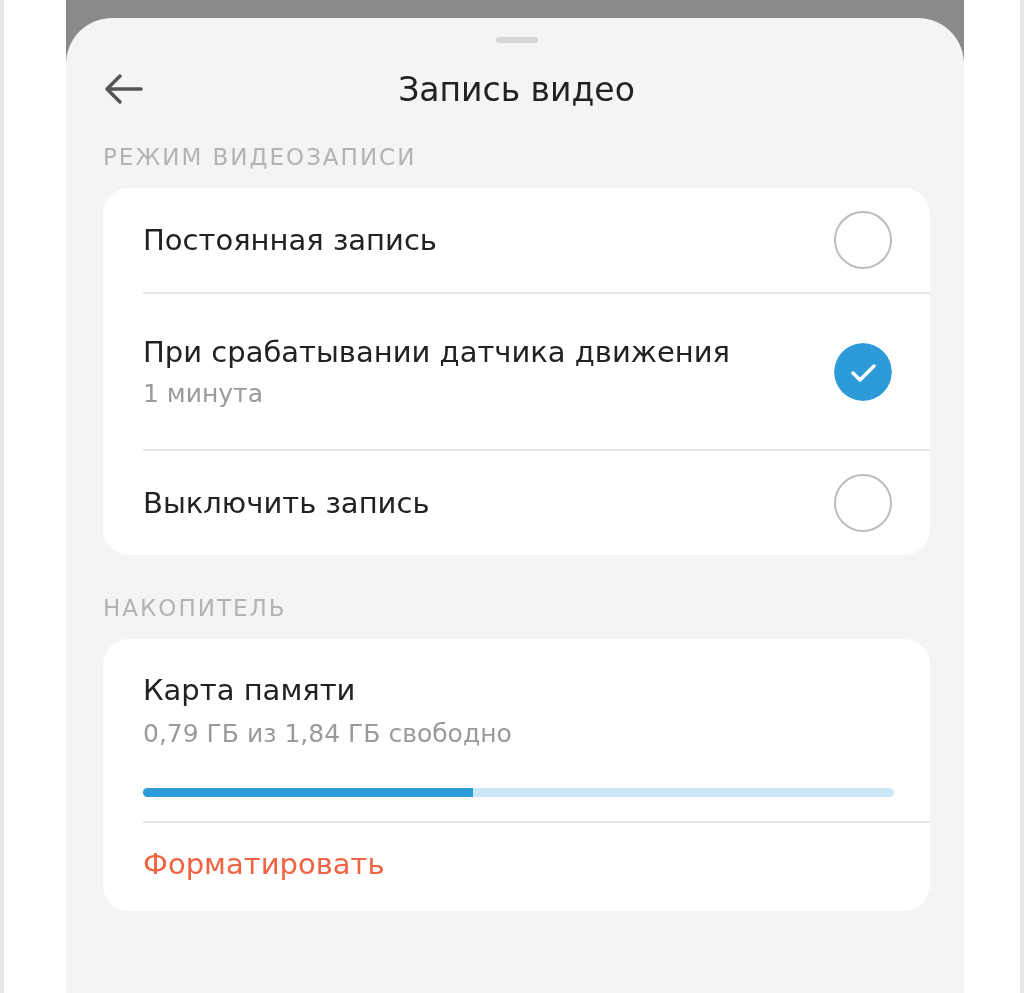 This screenshot has width=1024, height=993. Describe the element at coordinates (195, 608) in the screenshot. I see `section-heading: НАКОПИТЕЛЬ` at that location.